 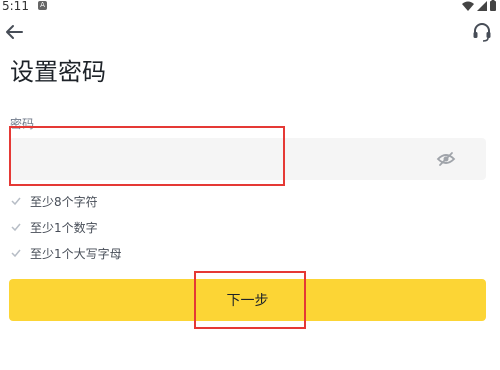 I want to click on status-bar: 5:11 A, so click(x=250, y=7).